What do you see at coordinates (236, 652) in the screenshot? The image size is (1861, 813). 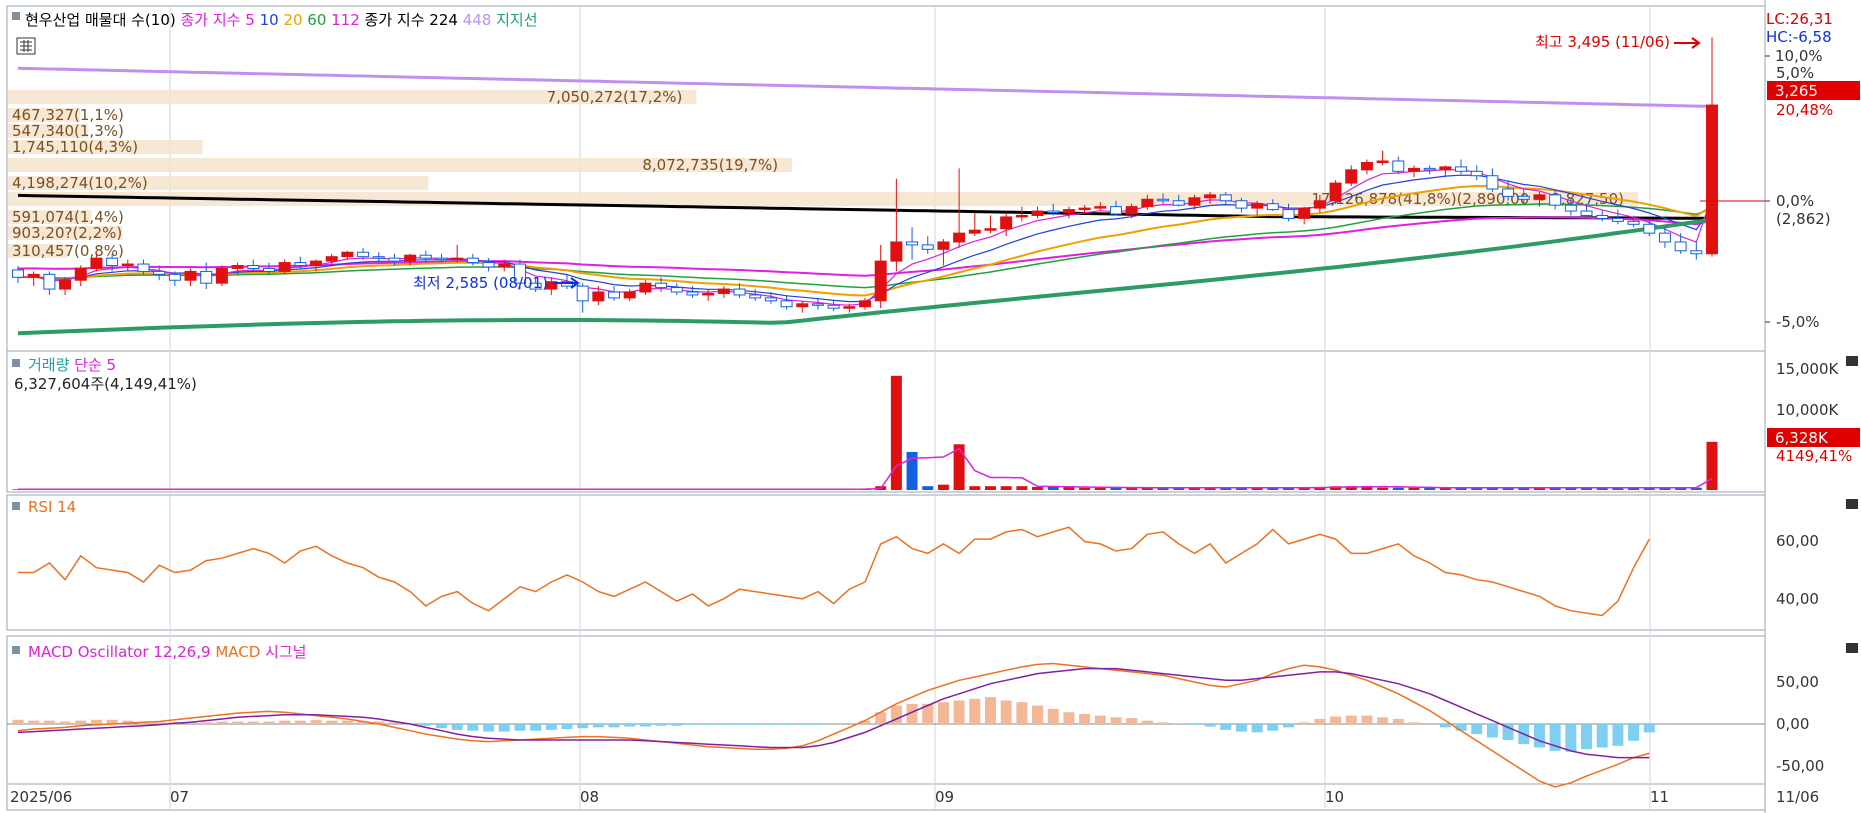 I see `legend-item: MACD` at bounding box center [236, 652].